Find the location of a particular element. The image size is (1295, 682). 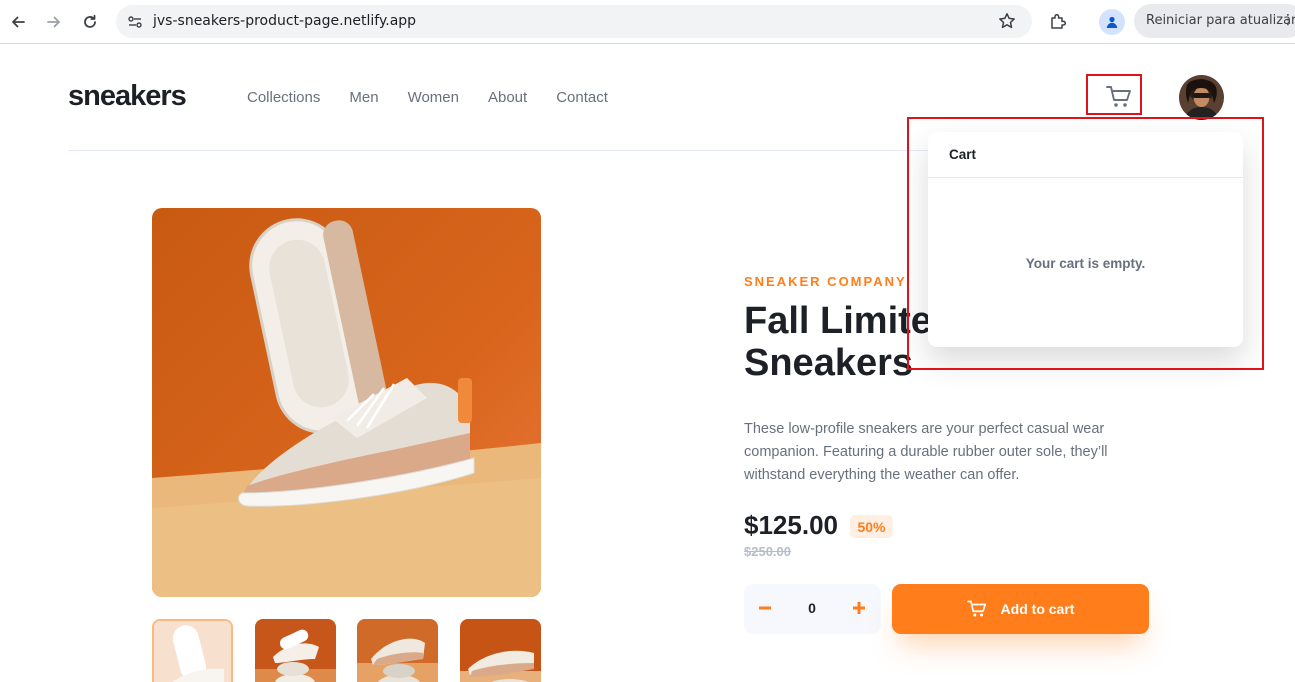

nav-contact: Contact is located at coordinates (582, 97).